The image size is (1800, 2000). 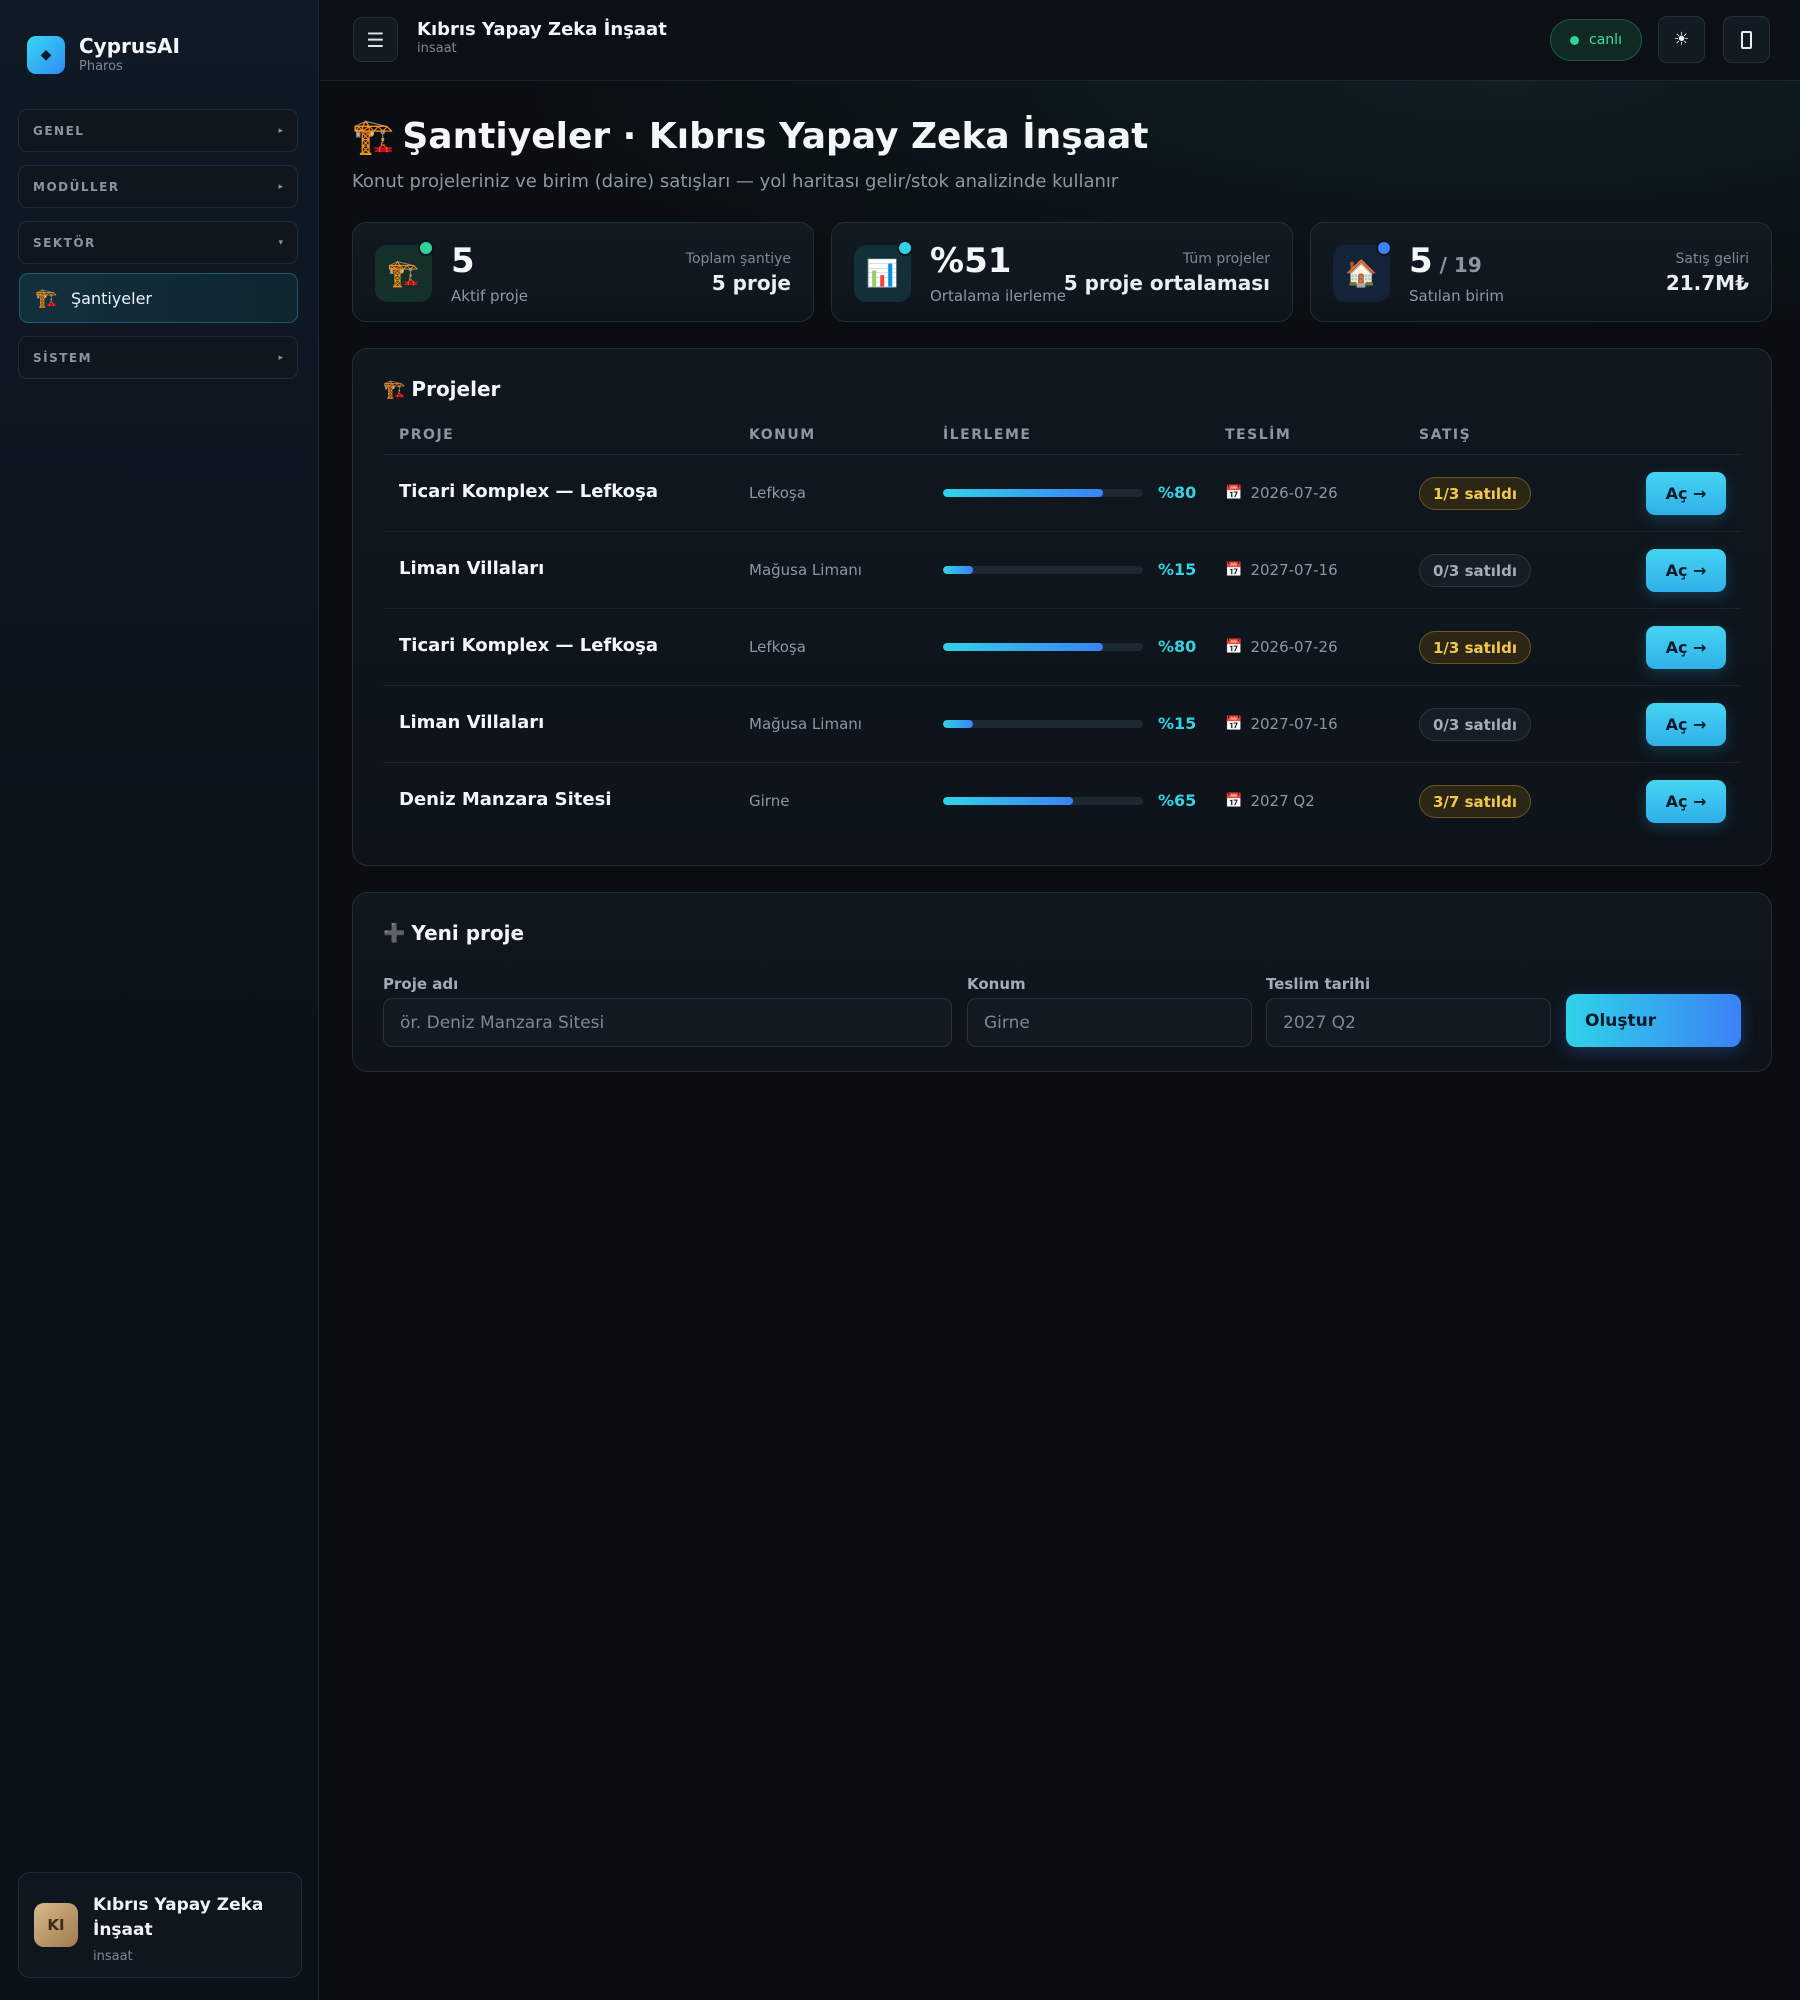 I want to click on hamburger-icon: ☰, so click(x=375, y=39).